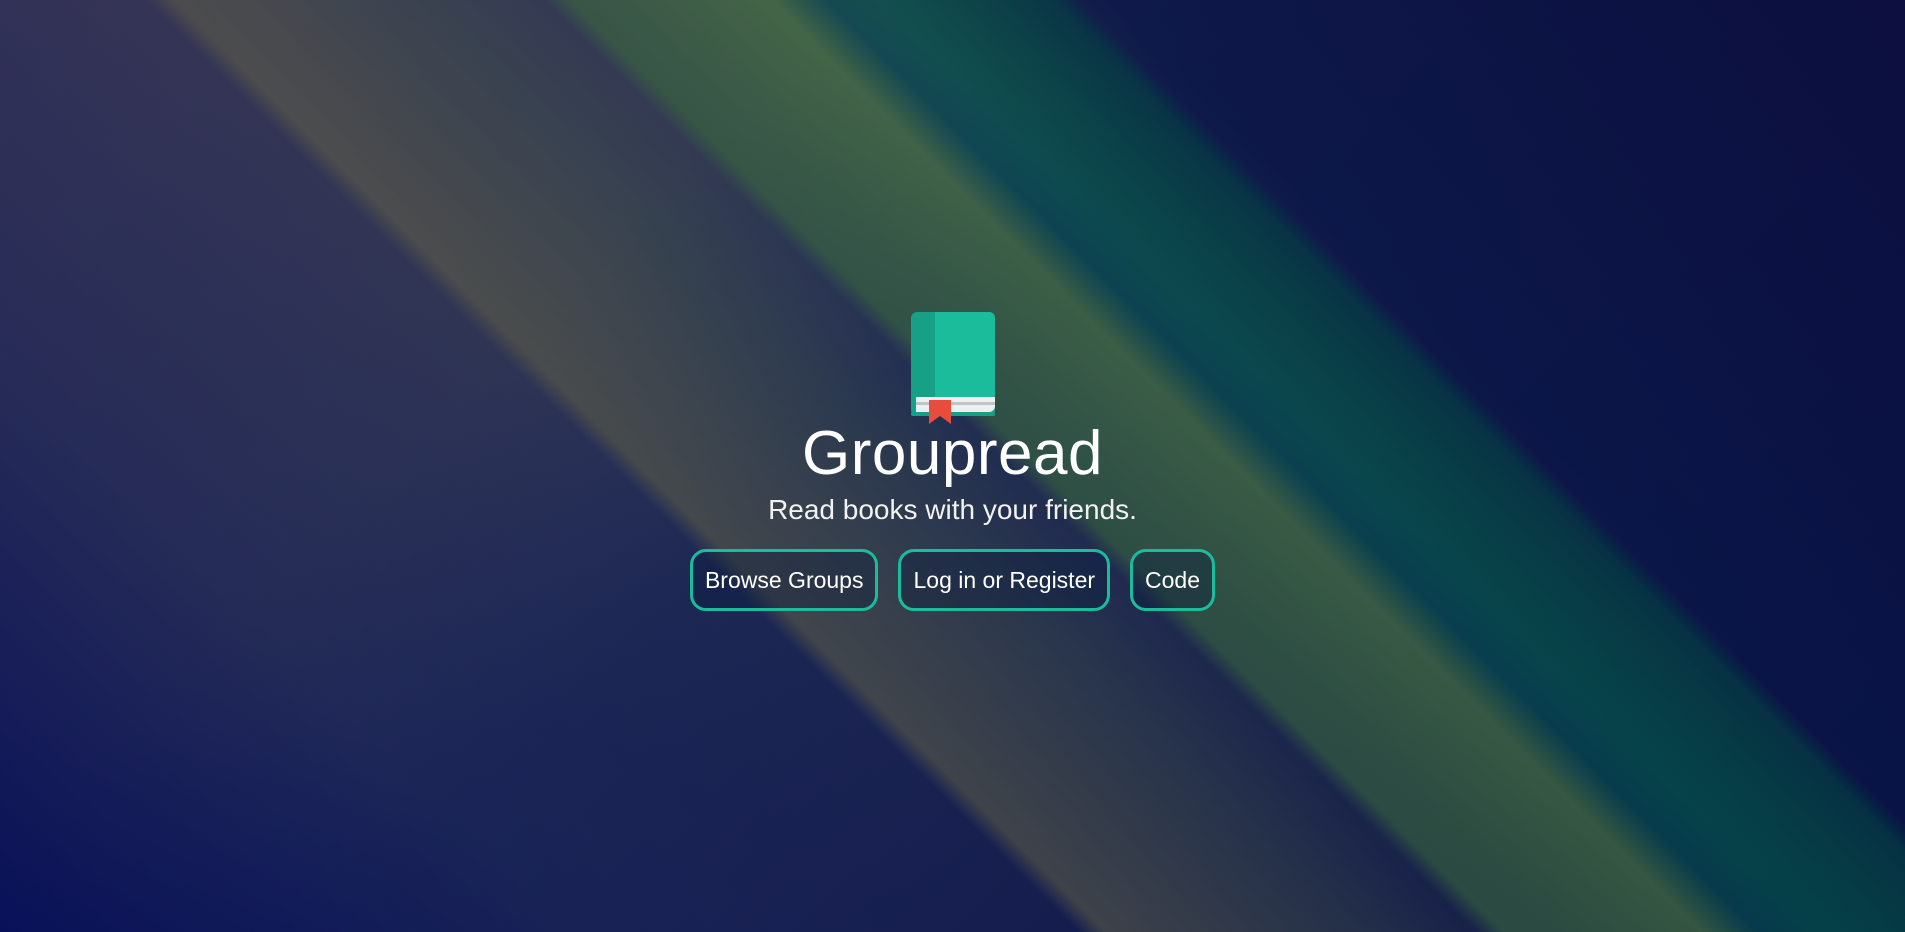 This screenshot has width=1905, height=932. Describe the element at coordinates (784, 580) in the screenshot. I see `browse-groups-button: Browse Groups` at that location.